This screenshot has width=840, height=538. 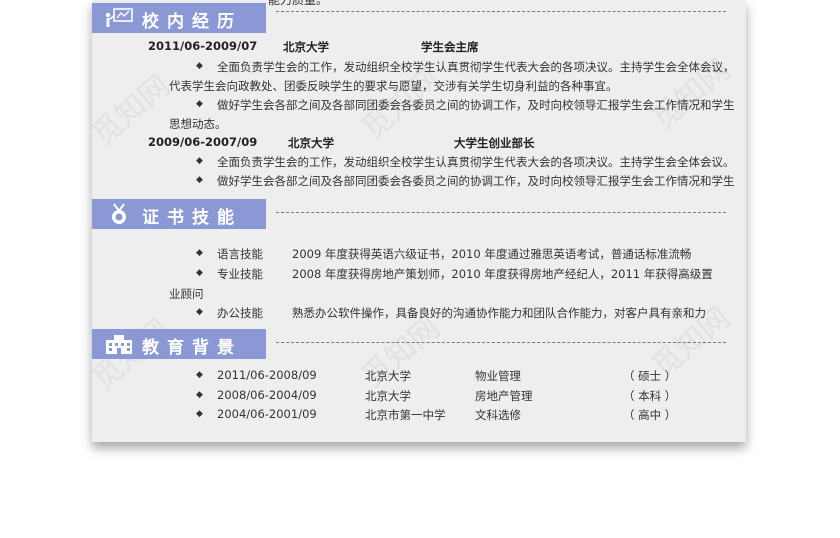 I want to click on edu-period: 2011/06-2008/09, so click(x=267, y=375).